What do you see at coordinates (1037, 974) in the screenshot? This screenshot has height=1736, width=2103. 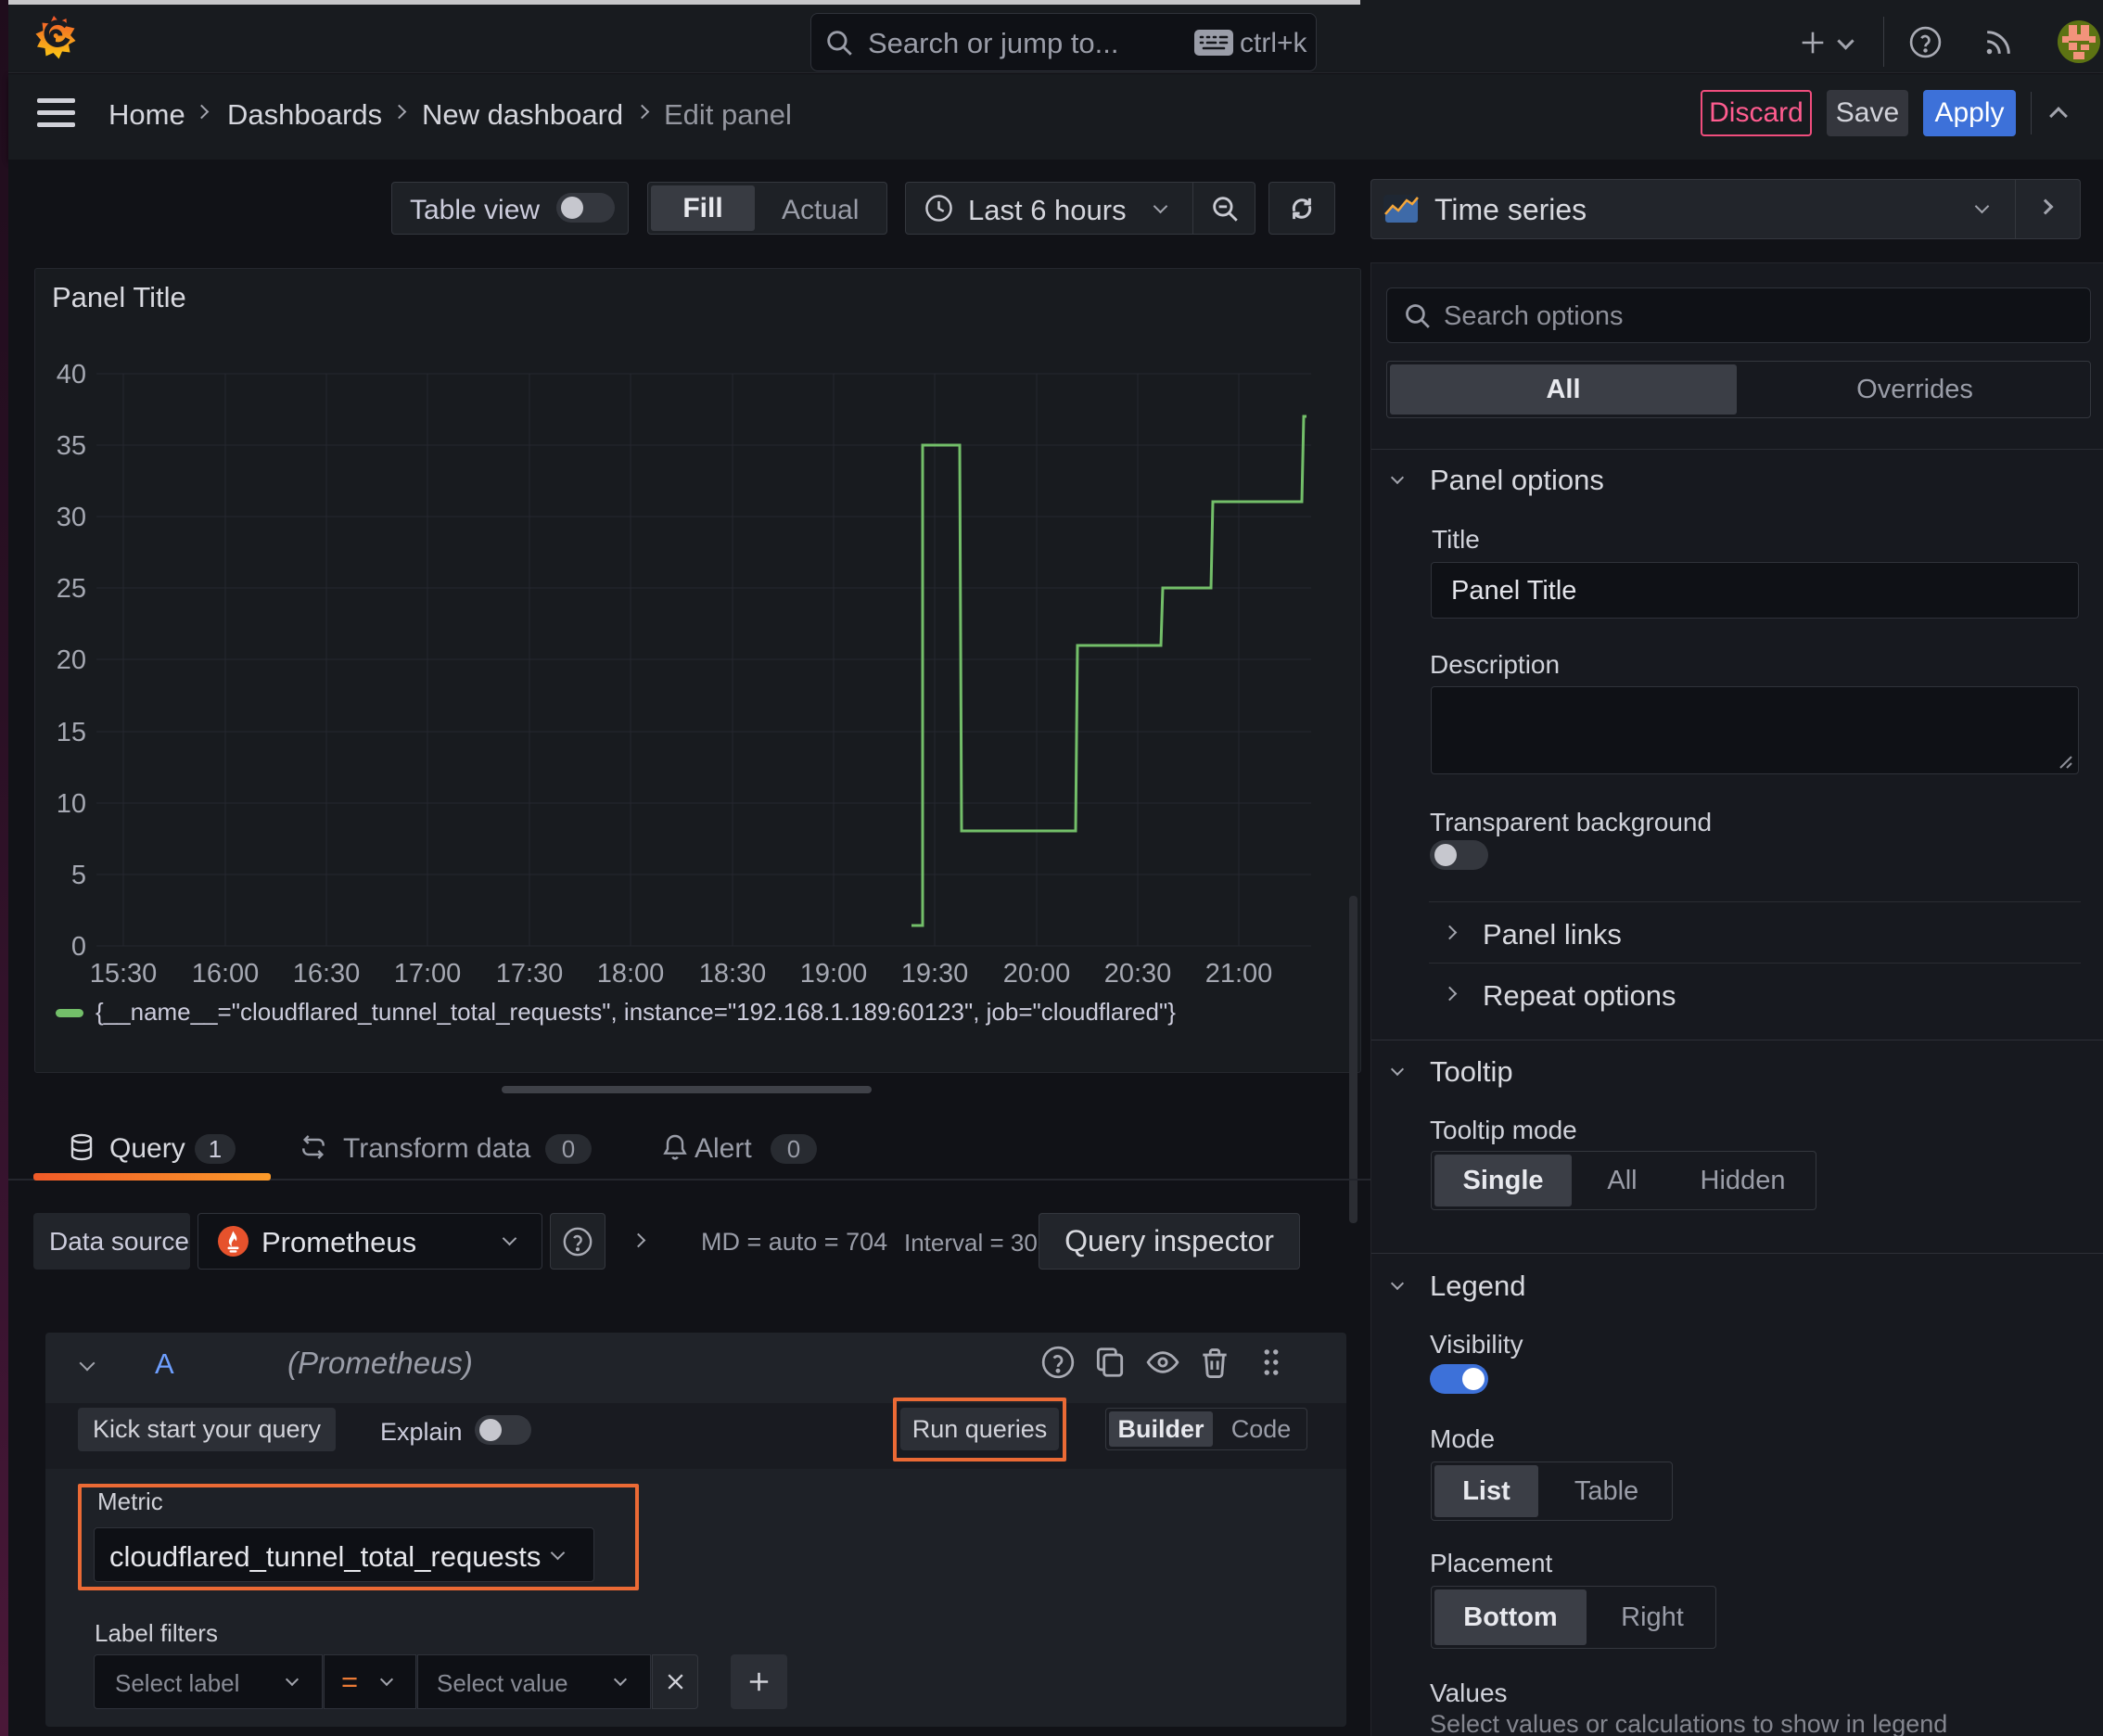 I see `svg-text: 20:00` at bounding box center [1037, 974].